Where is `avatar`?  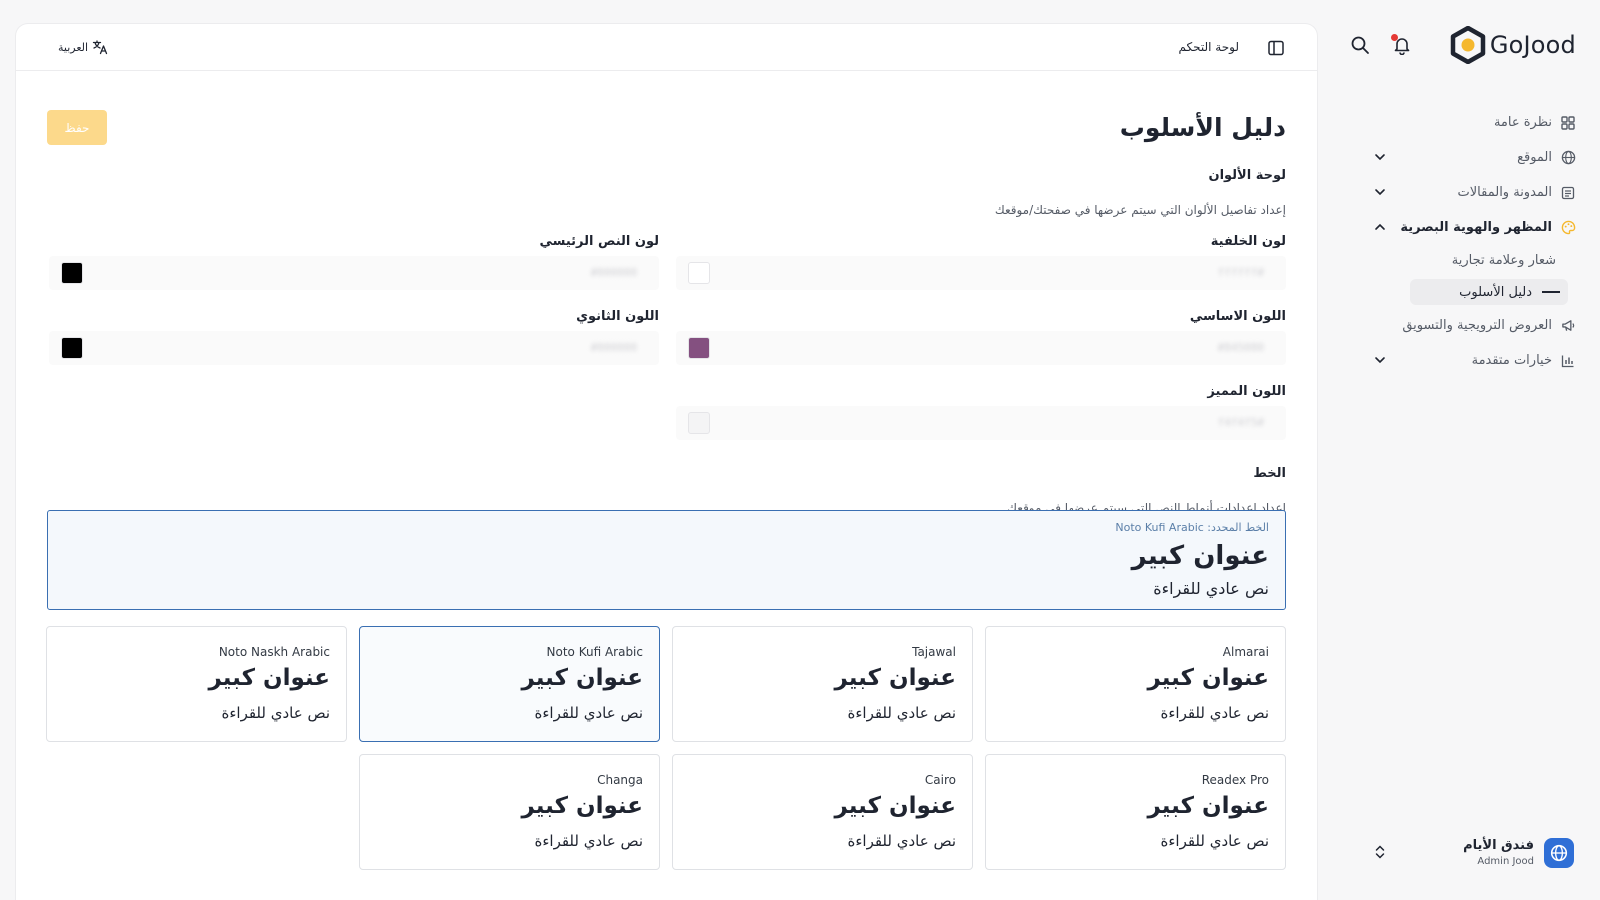
avatar is located at coordinates (1559, 853).